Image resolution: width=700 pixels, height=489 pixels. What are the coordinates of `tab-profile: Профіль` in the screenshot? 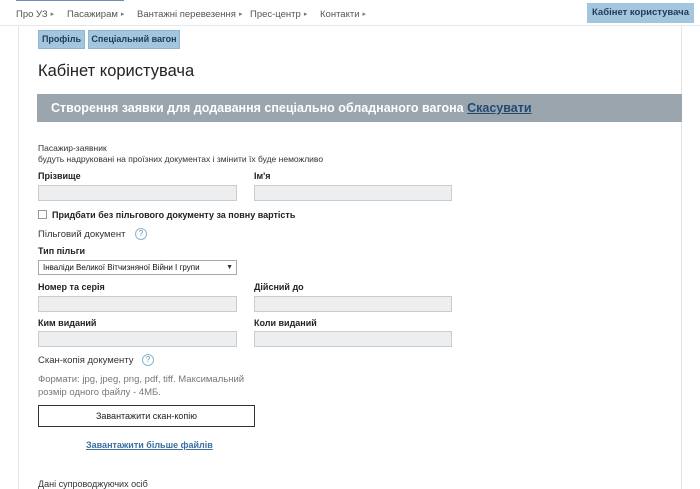 It's located at (61, 39).